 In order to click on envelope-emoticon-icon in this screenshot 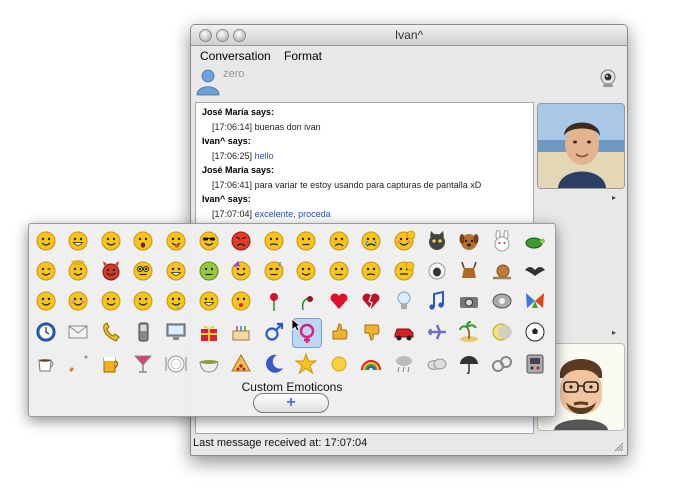, I will do `click(78, 332)`.